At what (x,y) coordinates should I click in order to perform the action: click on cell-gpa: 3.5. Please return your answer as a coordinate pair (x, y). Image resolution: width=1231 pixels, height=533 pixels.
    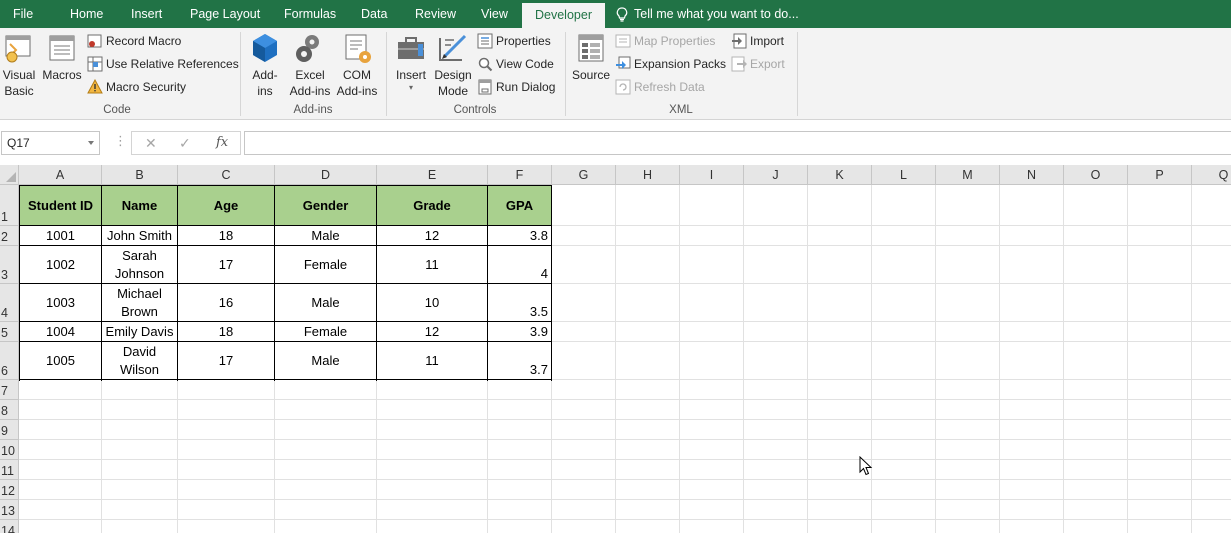
    Looking at the image, I should click on (519, 311).